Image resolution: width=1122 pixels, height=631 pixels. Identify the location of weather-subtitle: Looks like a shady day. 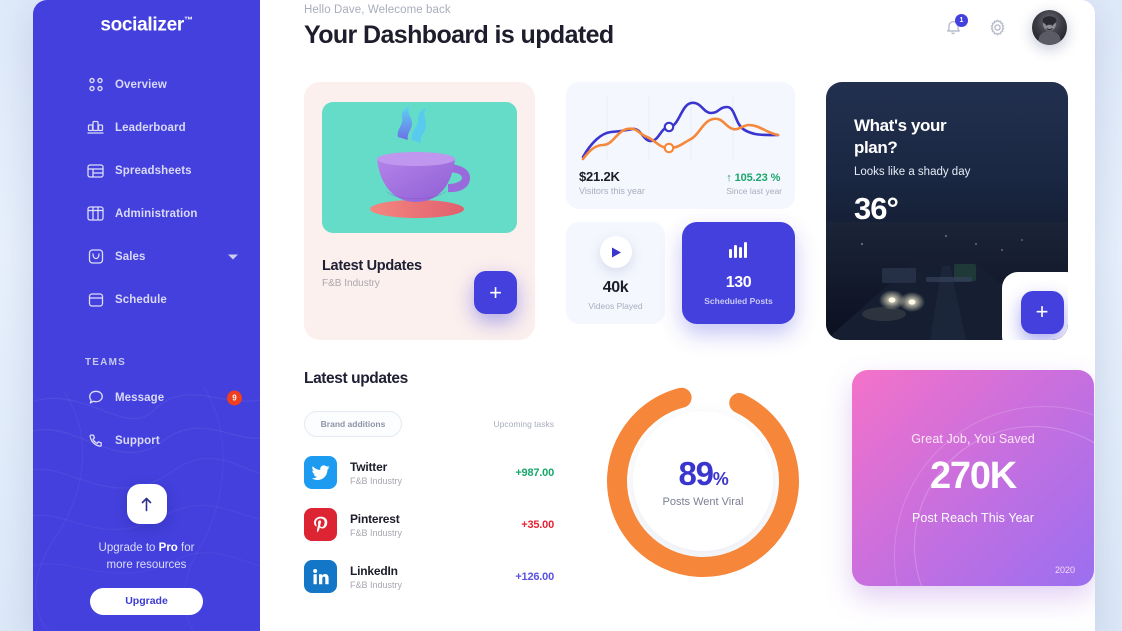
(912, 172).